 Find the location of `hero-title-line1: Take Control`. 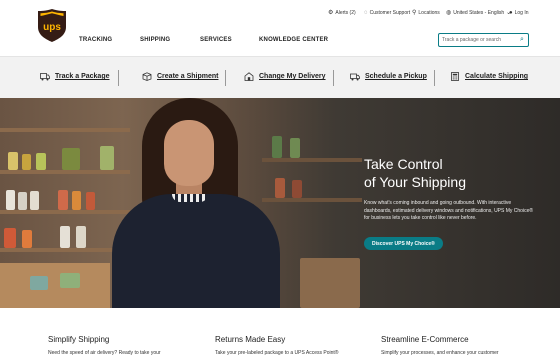

hero-title-line1: Take Control is located at coordinates (403, 164).